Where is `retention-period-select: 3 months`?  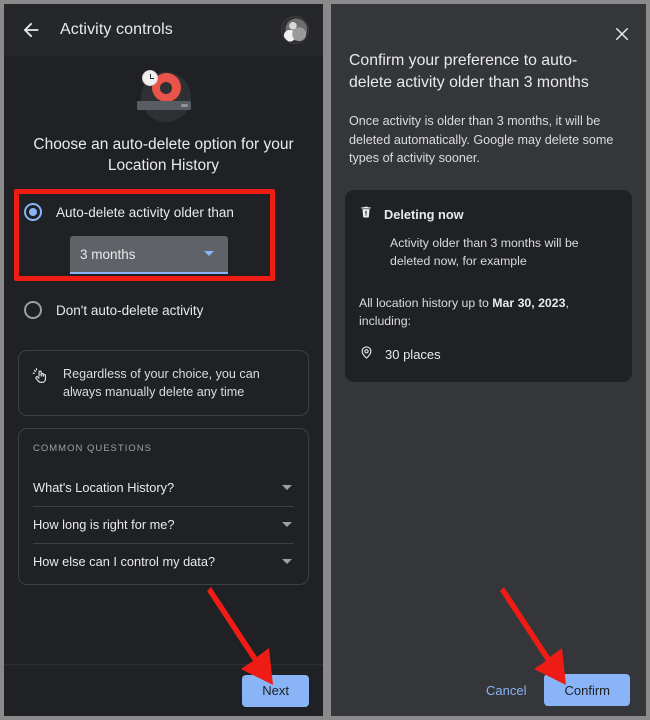 retention-period-select: 3 months is located at coordinates (149, 255).